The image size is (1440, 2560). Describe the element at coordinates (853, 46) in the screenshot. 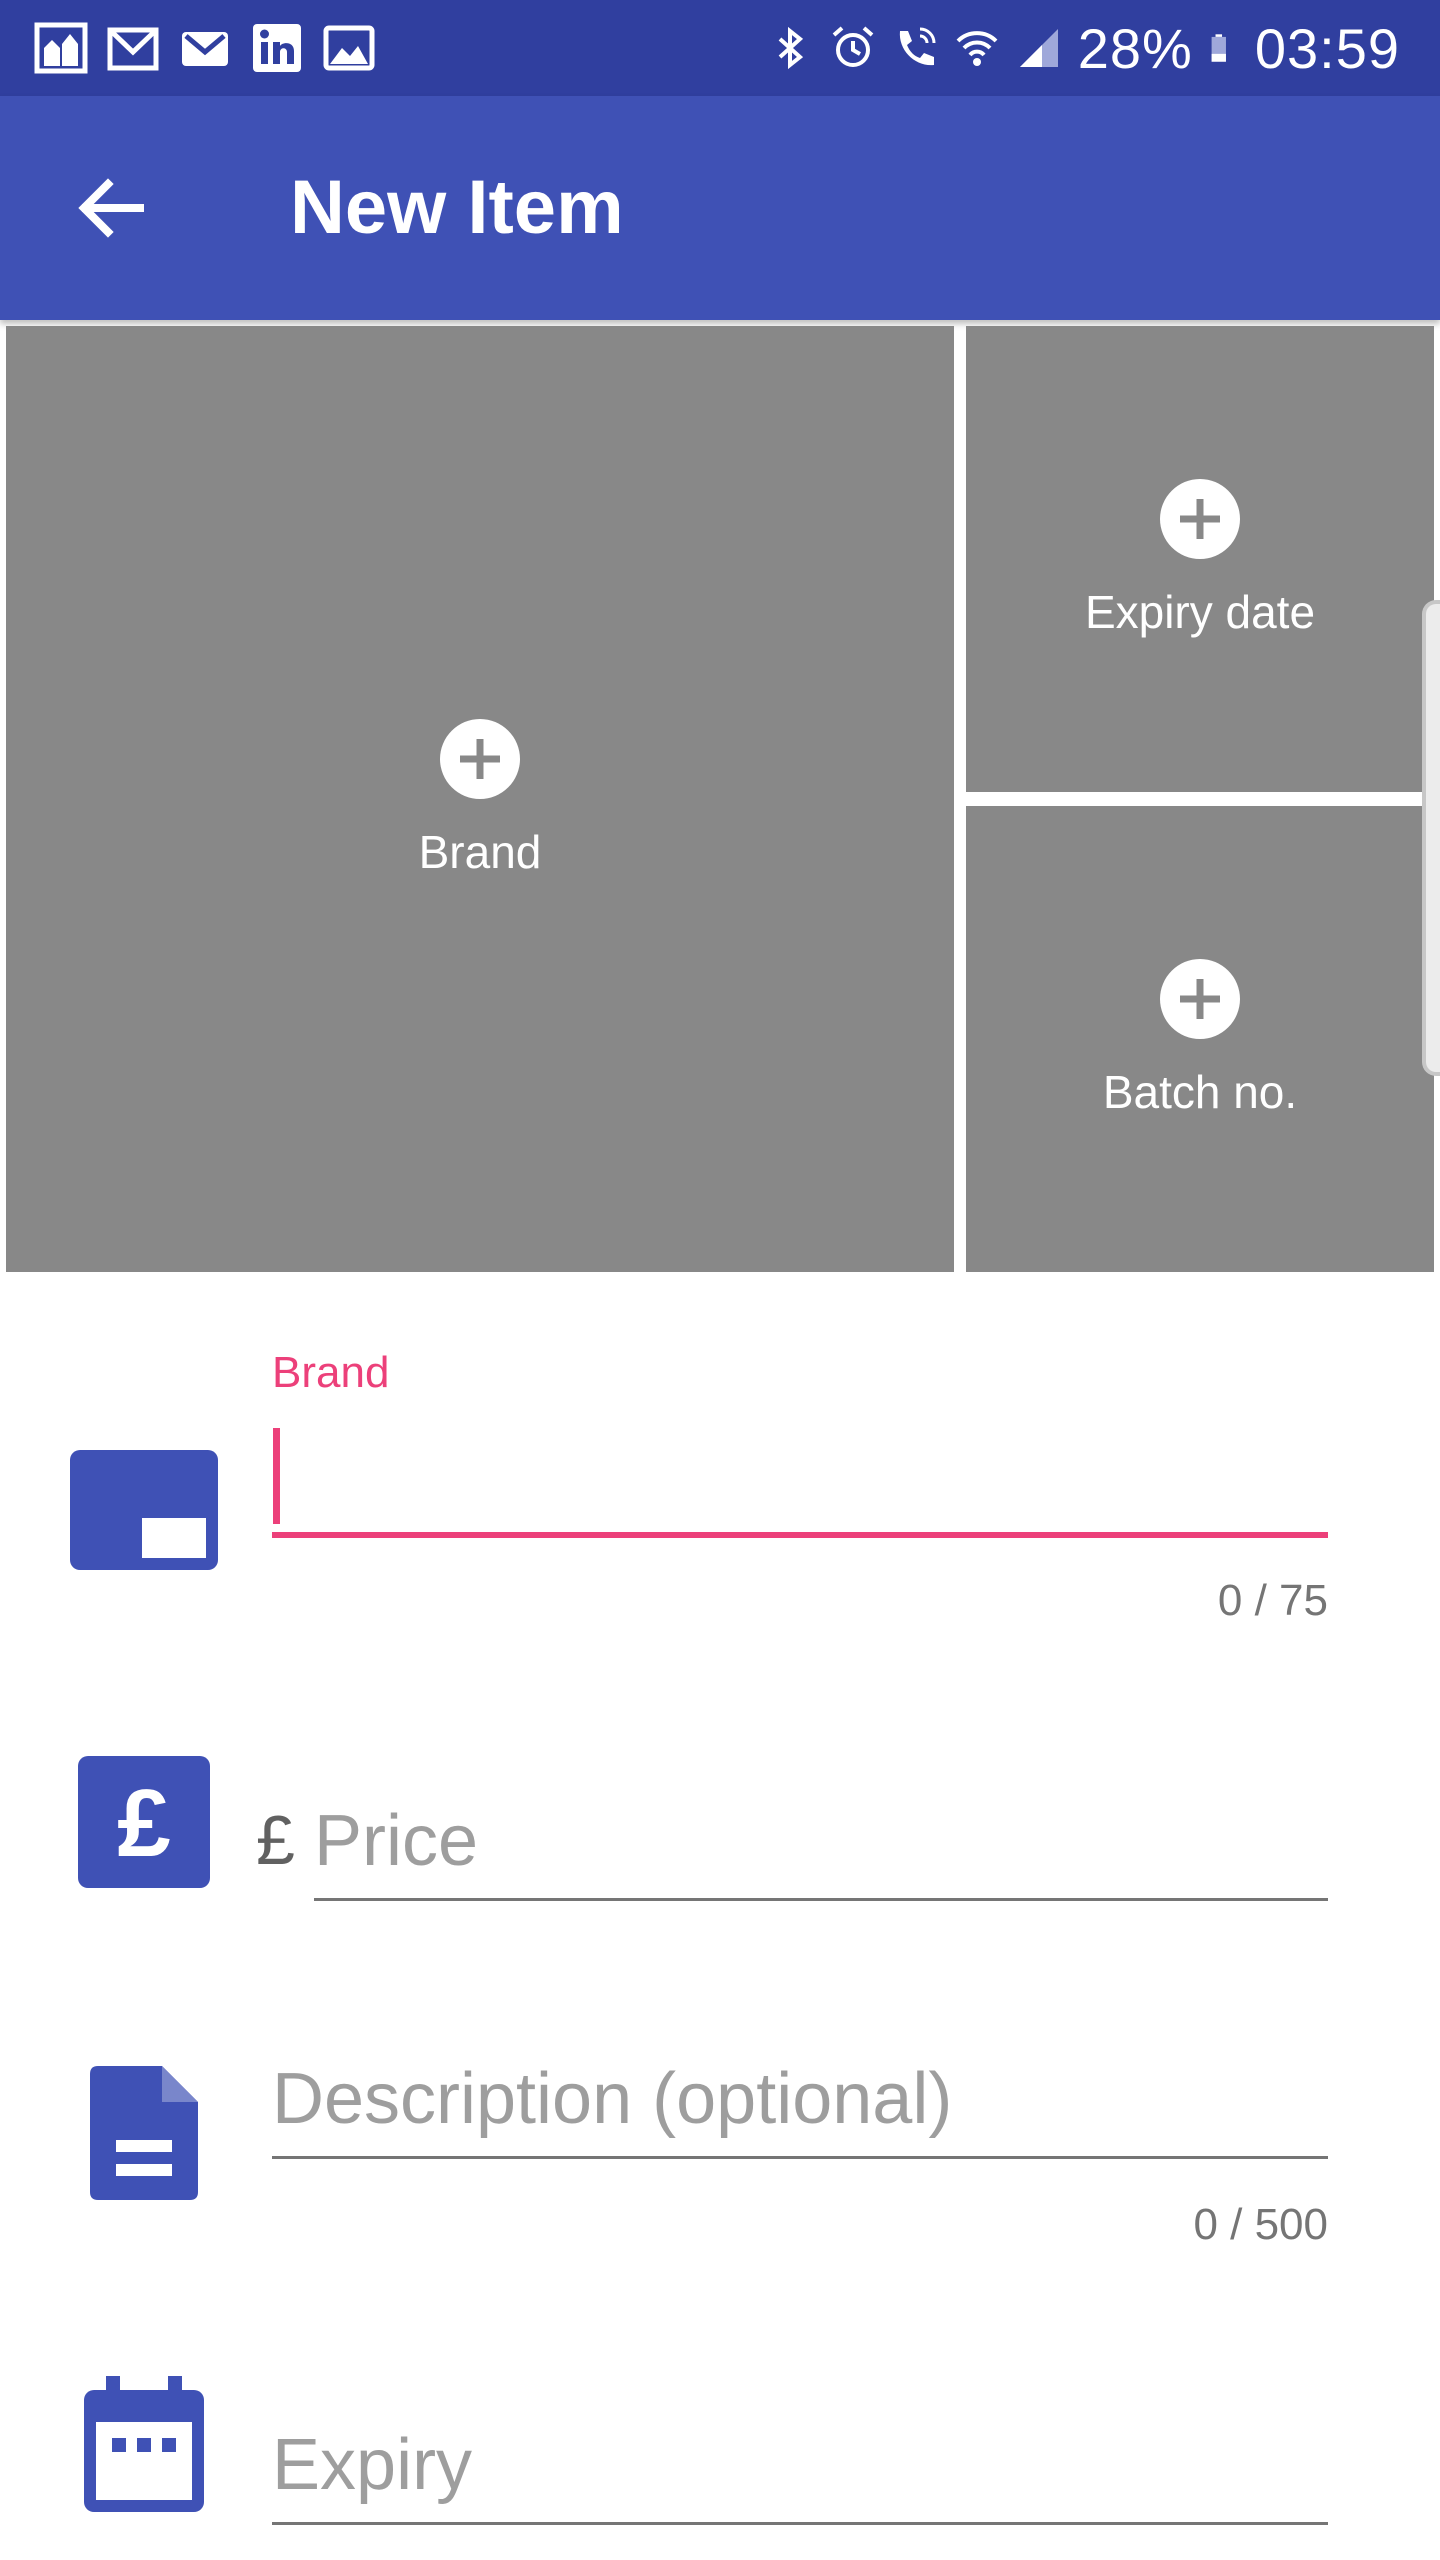

I see `alarm-icon` at that location.